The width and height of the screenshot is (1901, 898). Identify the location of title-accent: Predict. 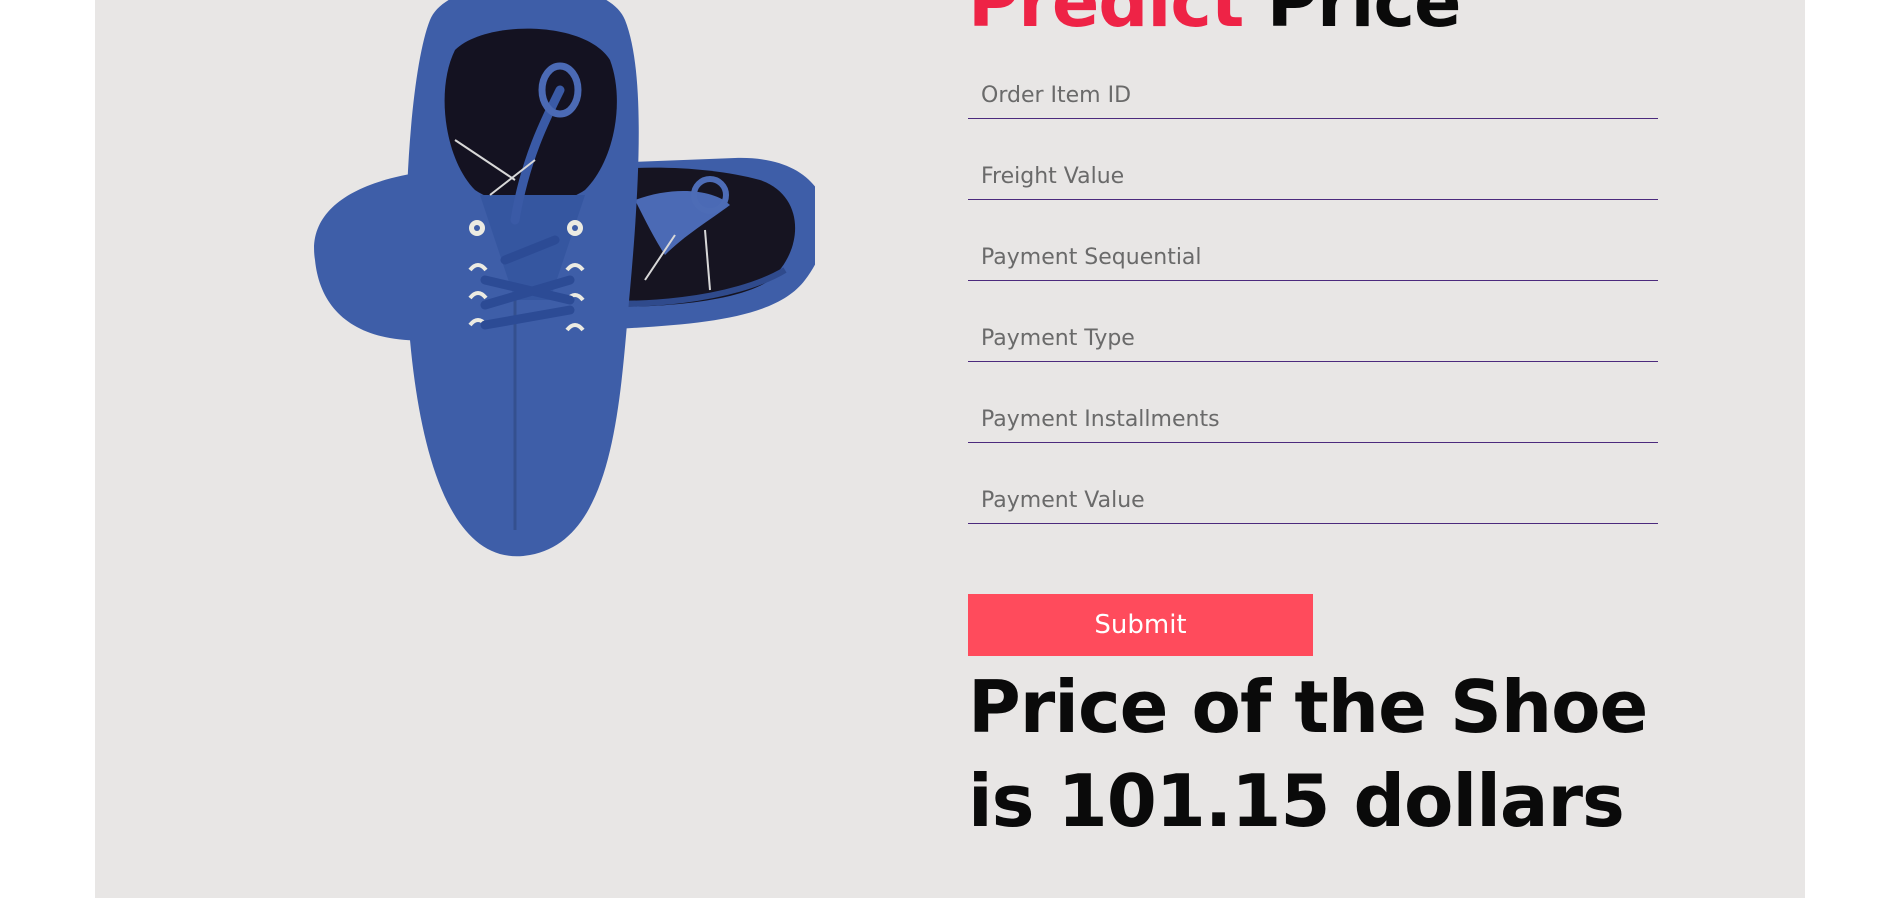
(1106, 21).